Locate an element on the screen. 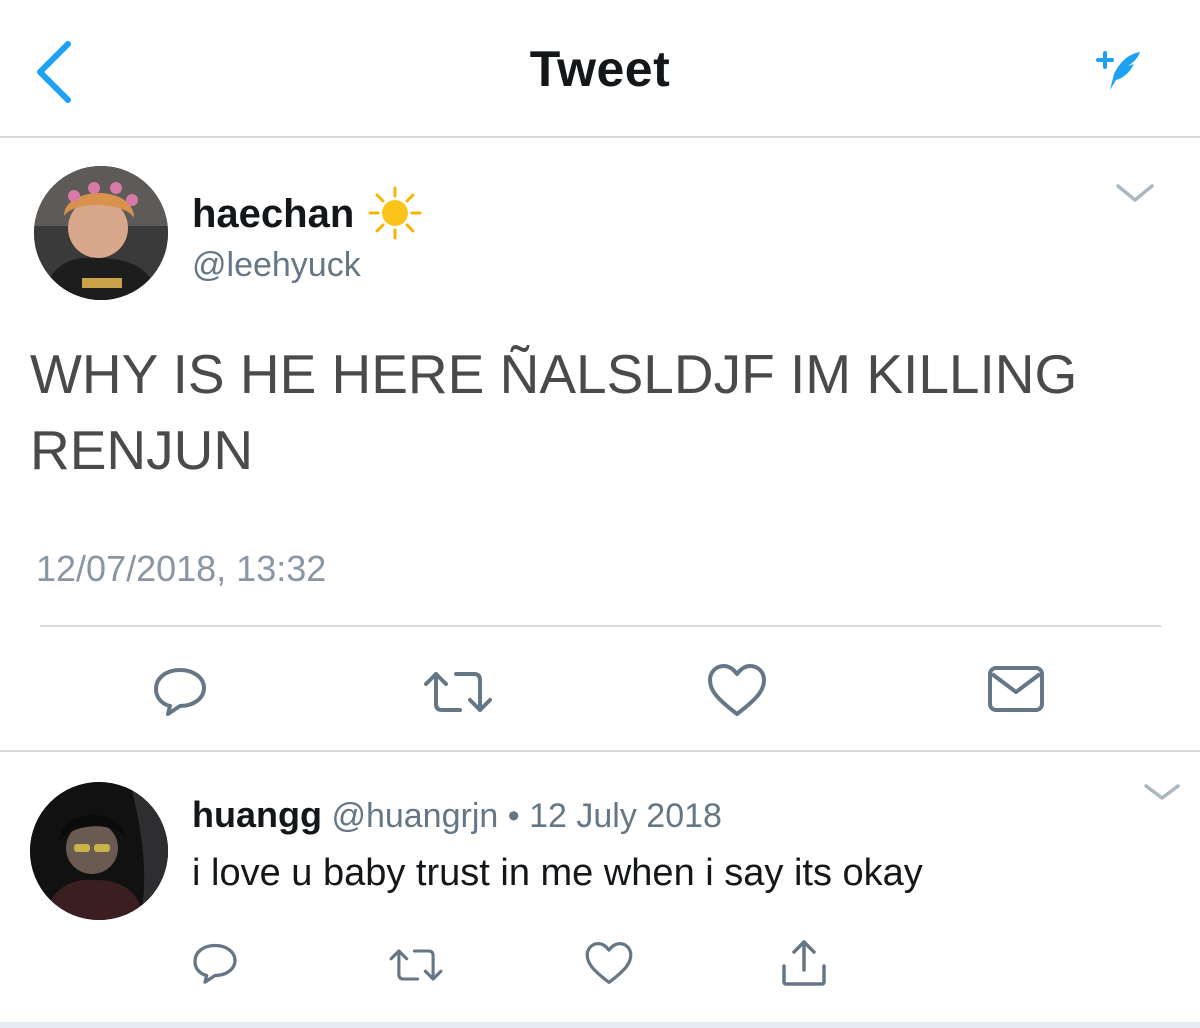 The height and width of the screenshot is (1028, 1200). direct-message-icon is located at coordinates (1016, 689).